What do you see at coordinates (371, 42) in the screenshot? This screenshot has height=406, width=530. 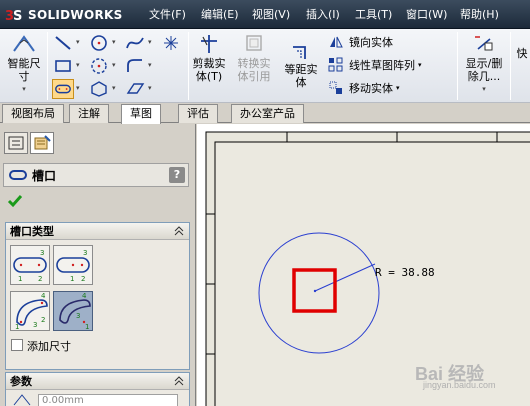 I see `mirror-entities-label: 镜向实体` at bounding box center [371, 42].